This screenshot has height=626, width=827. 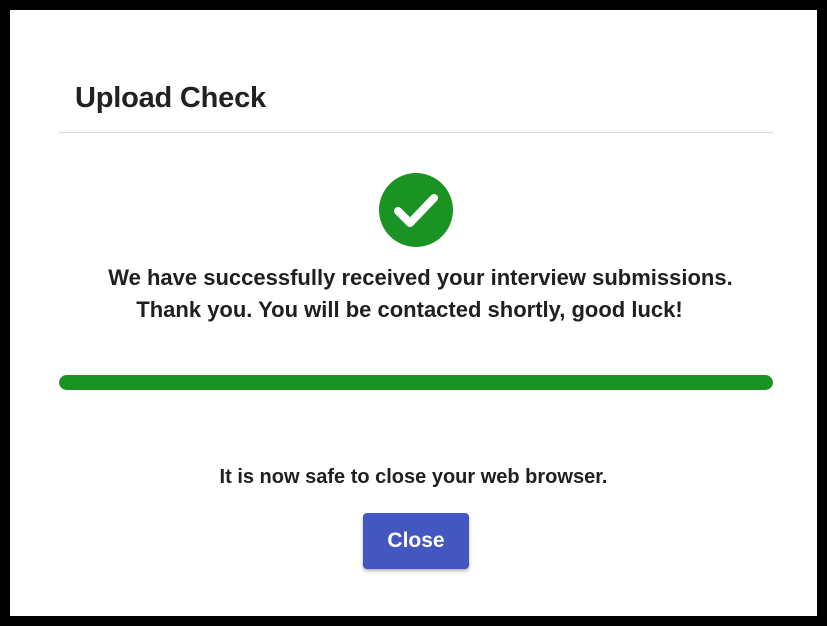 What do you see at coordinates (416, 541) in the screenshot?
I see `close-button: Close` at bounding box center [416, 541].